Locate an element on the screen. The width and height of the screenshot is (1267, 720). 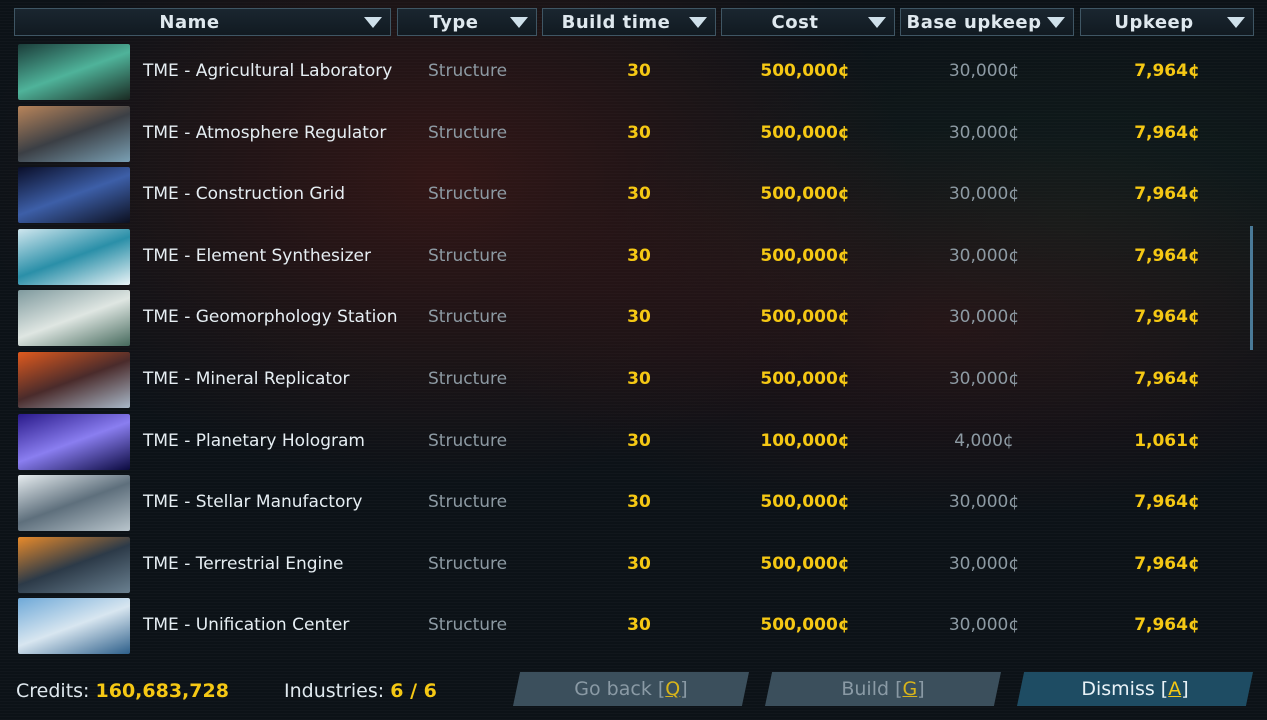
go-back-bracket: ] is located at coordinates (684, 689).